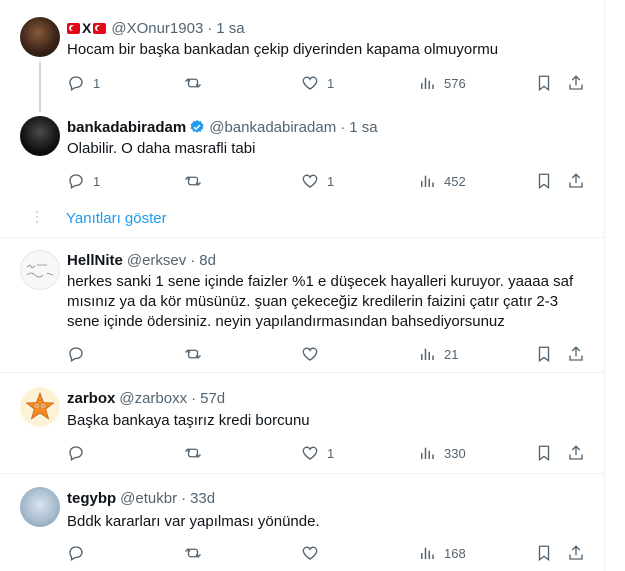 The height and width of the screenshot is (571, 625). I want to click on display-name: tegybp, so click(91, 498).